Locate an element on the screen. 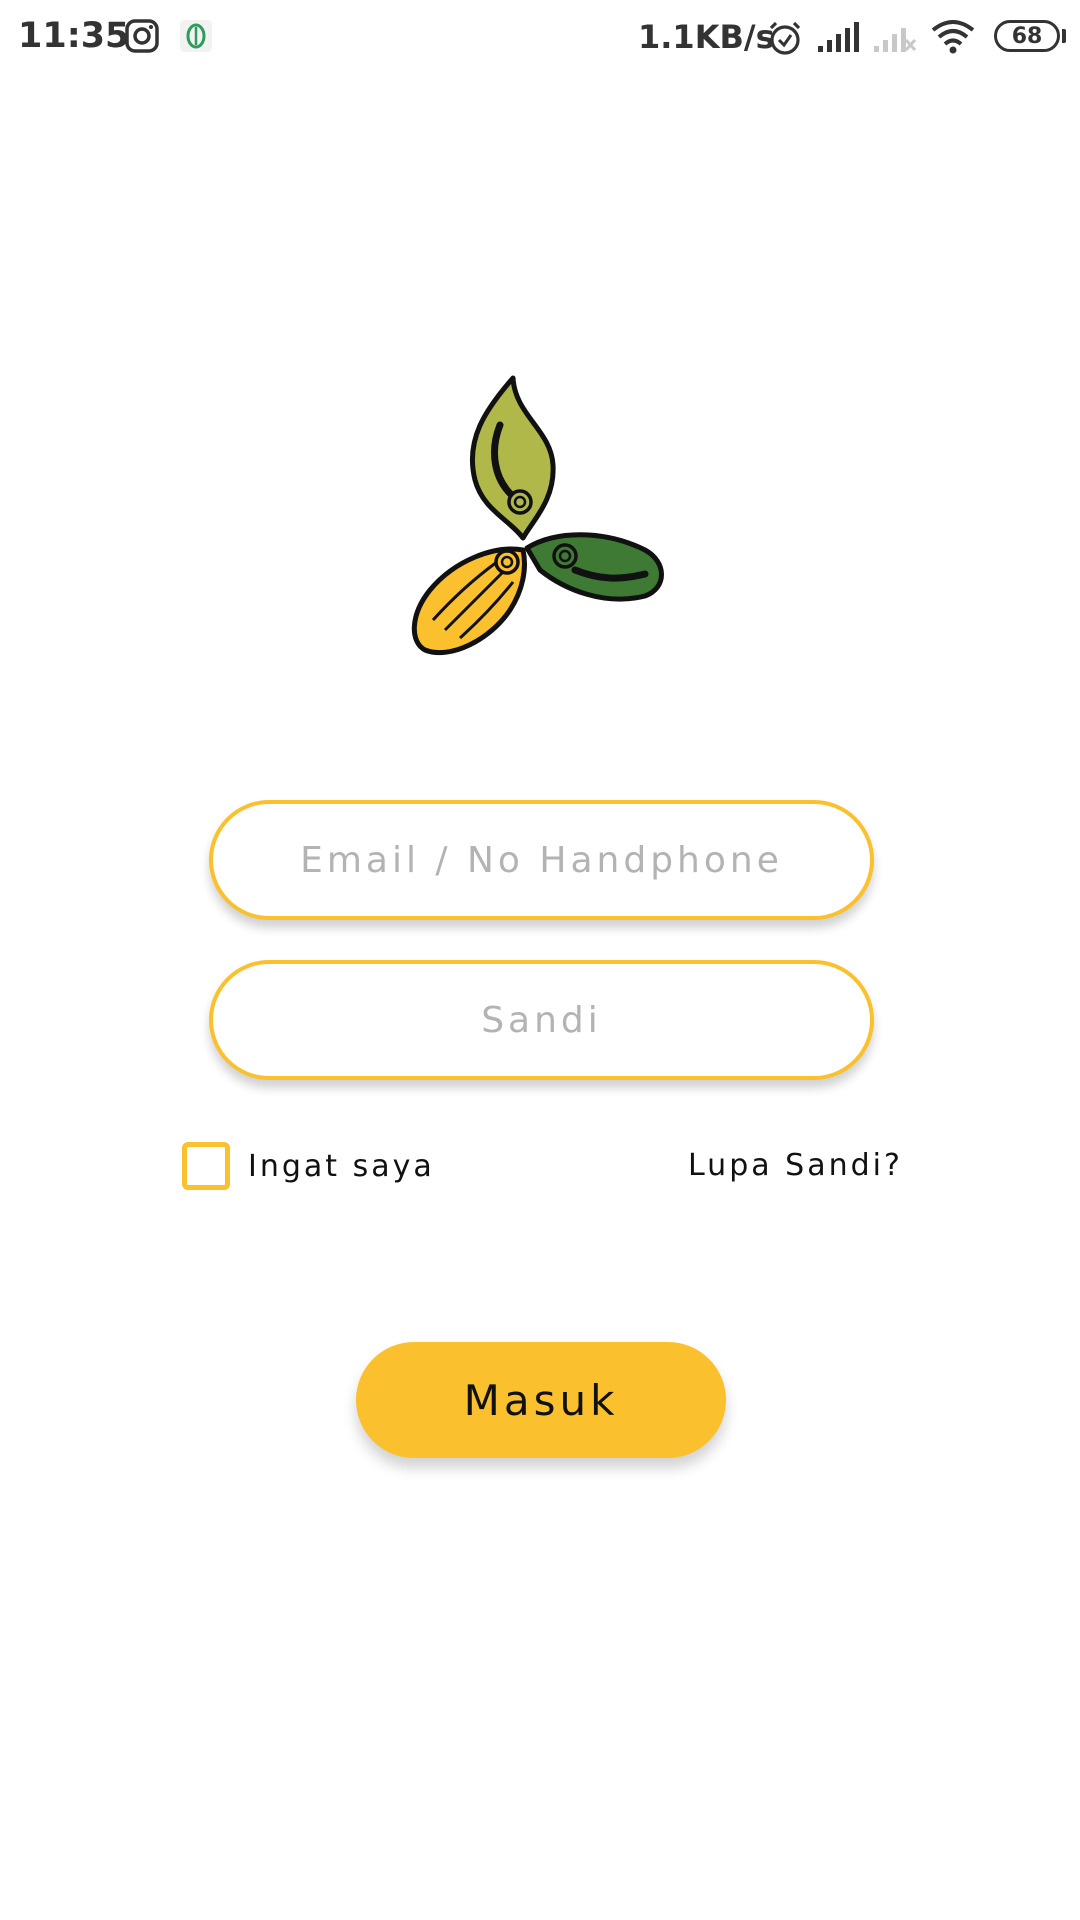 This screenshot has width=1080, height=1920. remember-me-checkbox is located at coordinates (206, 1166).